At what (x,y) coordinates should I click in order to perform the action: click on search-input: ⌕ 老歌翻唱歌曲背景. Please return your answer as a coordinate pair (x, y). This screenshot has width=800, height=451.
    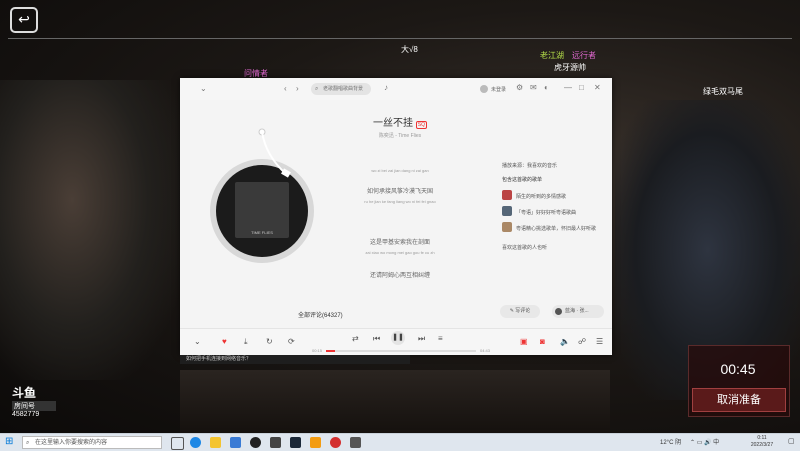
    Looking at the image, I should click on (341, 89).